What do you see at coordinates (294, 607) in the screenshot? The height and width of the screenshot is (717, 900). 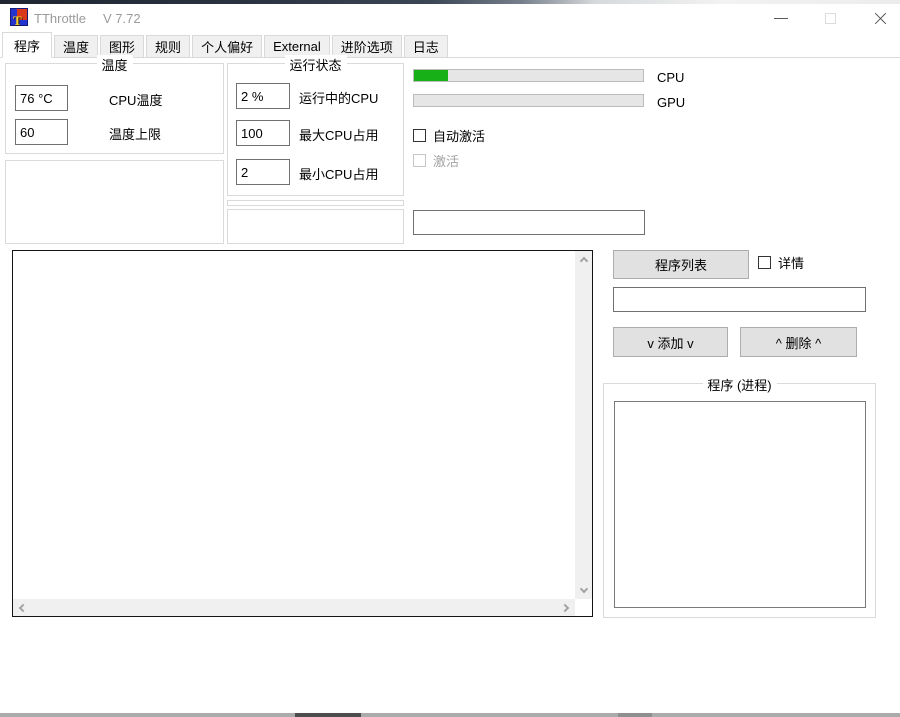 I see `horizontal-scrollbar` at bounding box center [294, 607].